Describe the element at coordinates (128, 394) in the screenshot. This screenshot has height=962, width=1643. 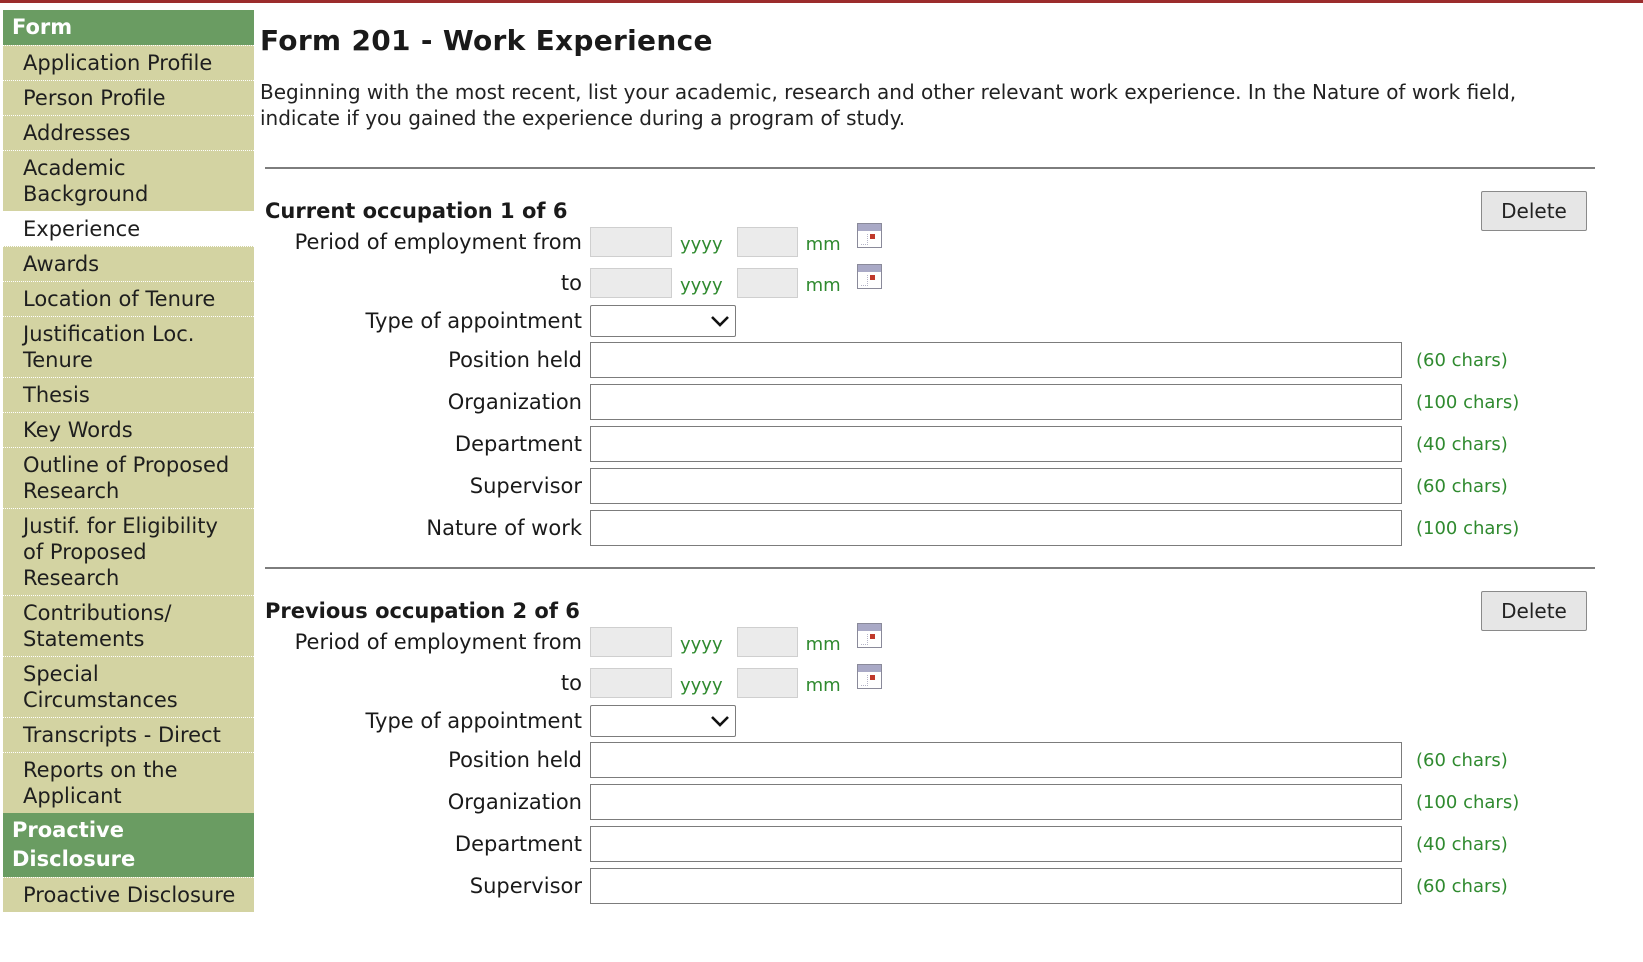
I see `sidebar-item-thesis: Thesis` at that location.